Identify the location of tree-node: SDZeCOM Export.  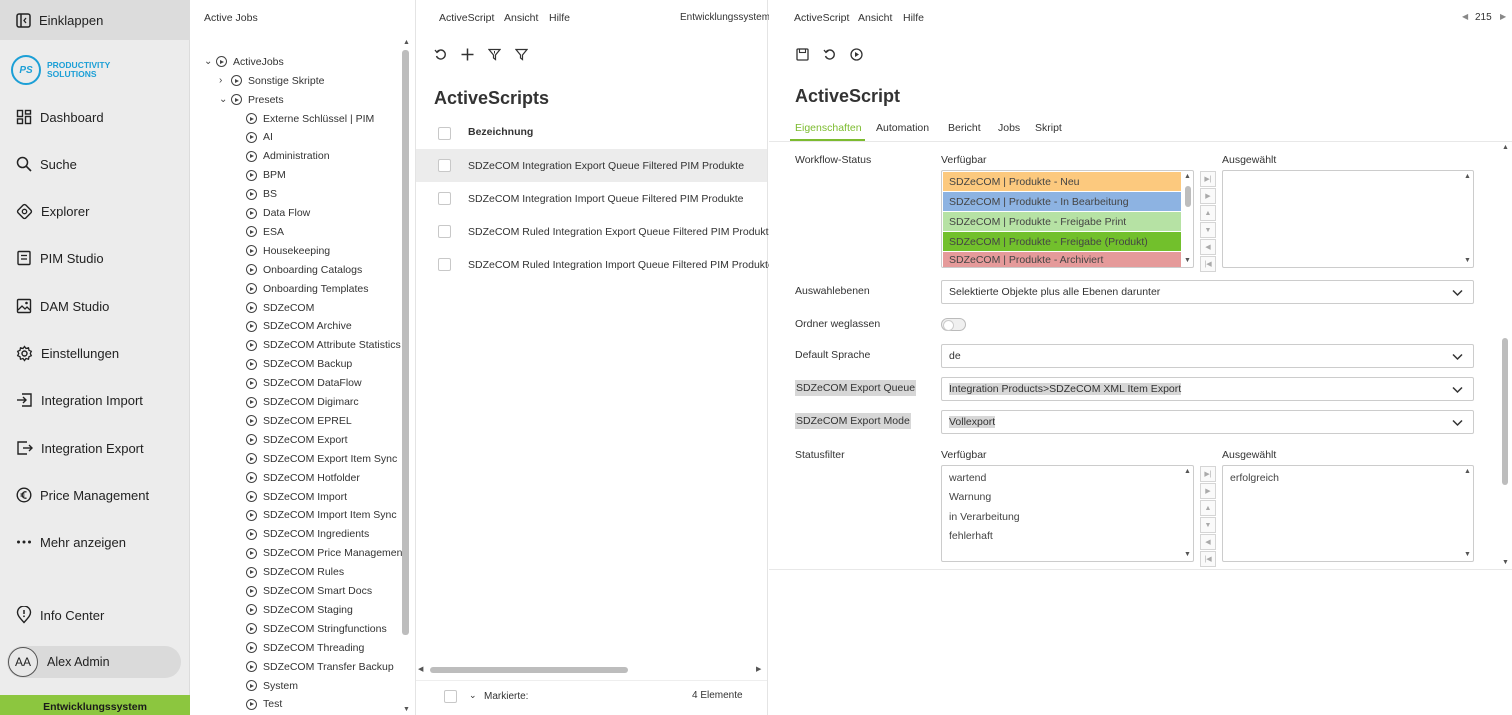
(297, 439).